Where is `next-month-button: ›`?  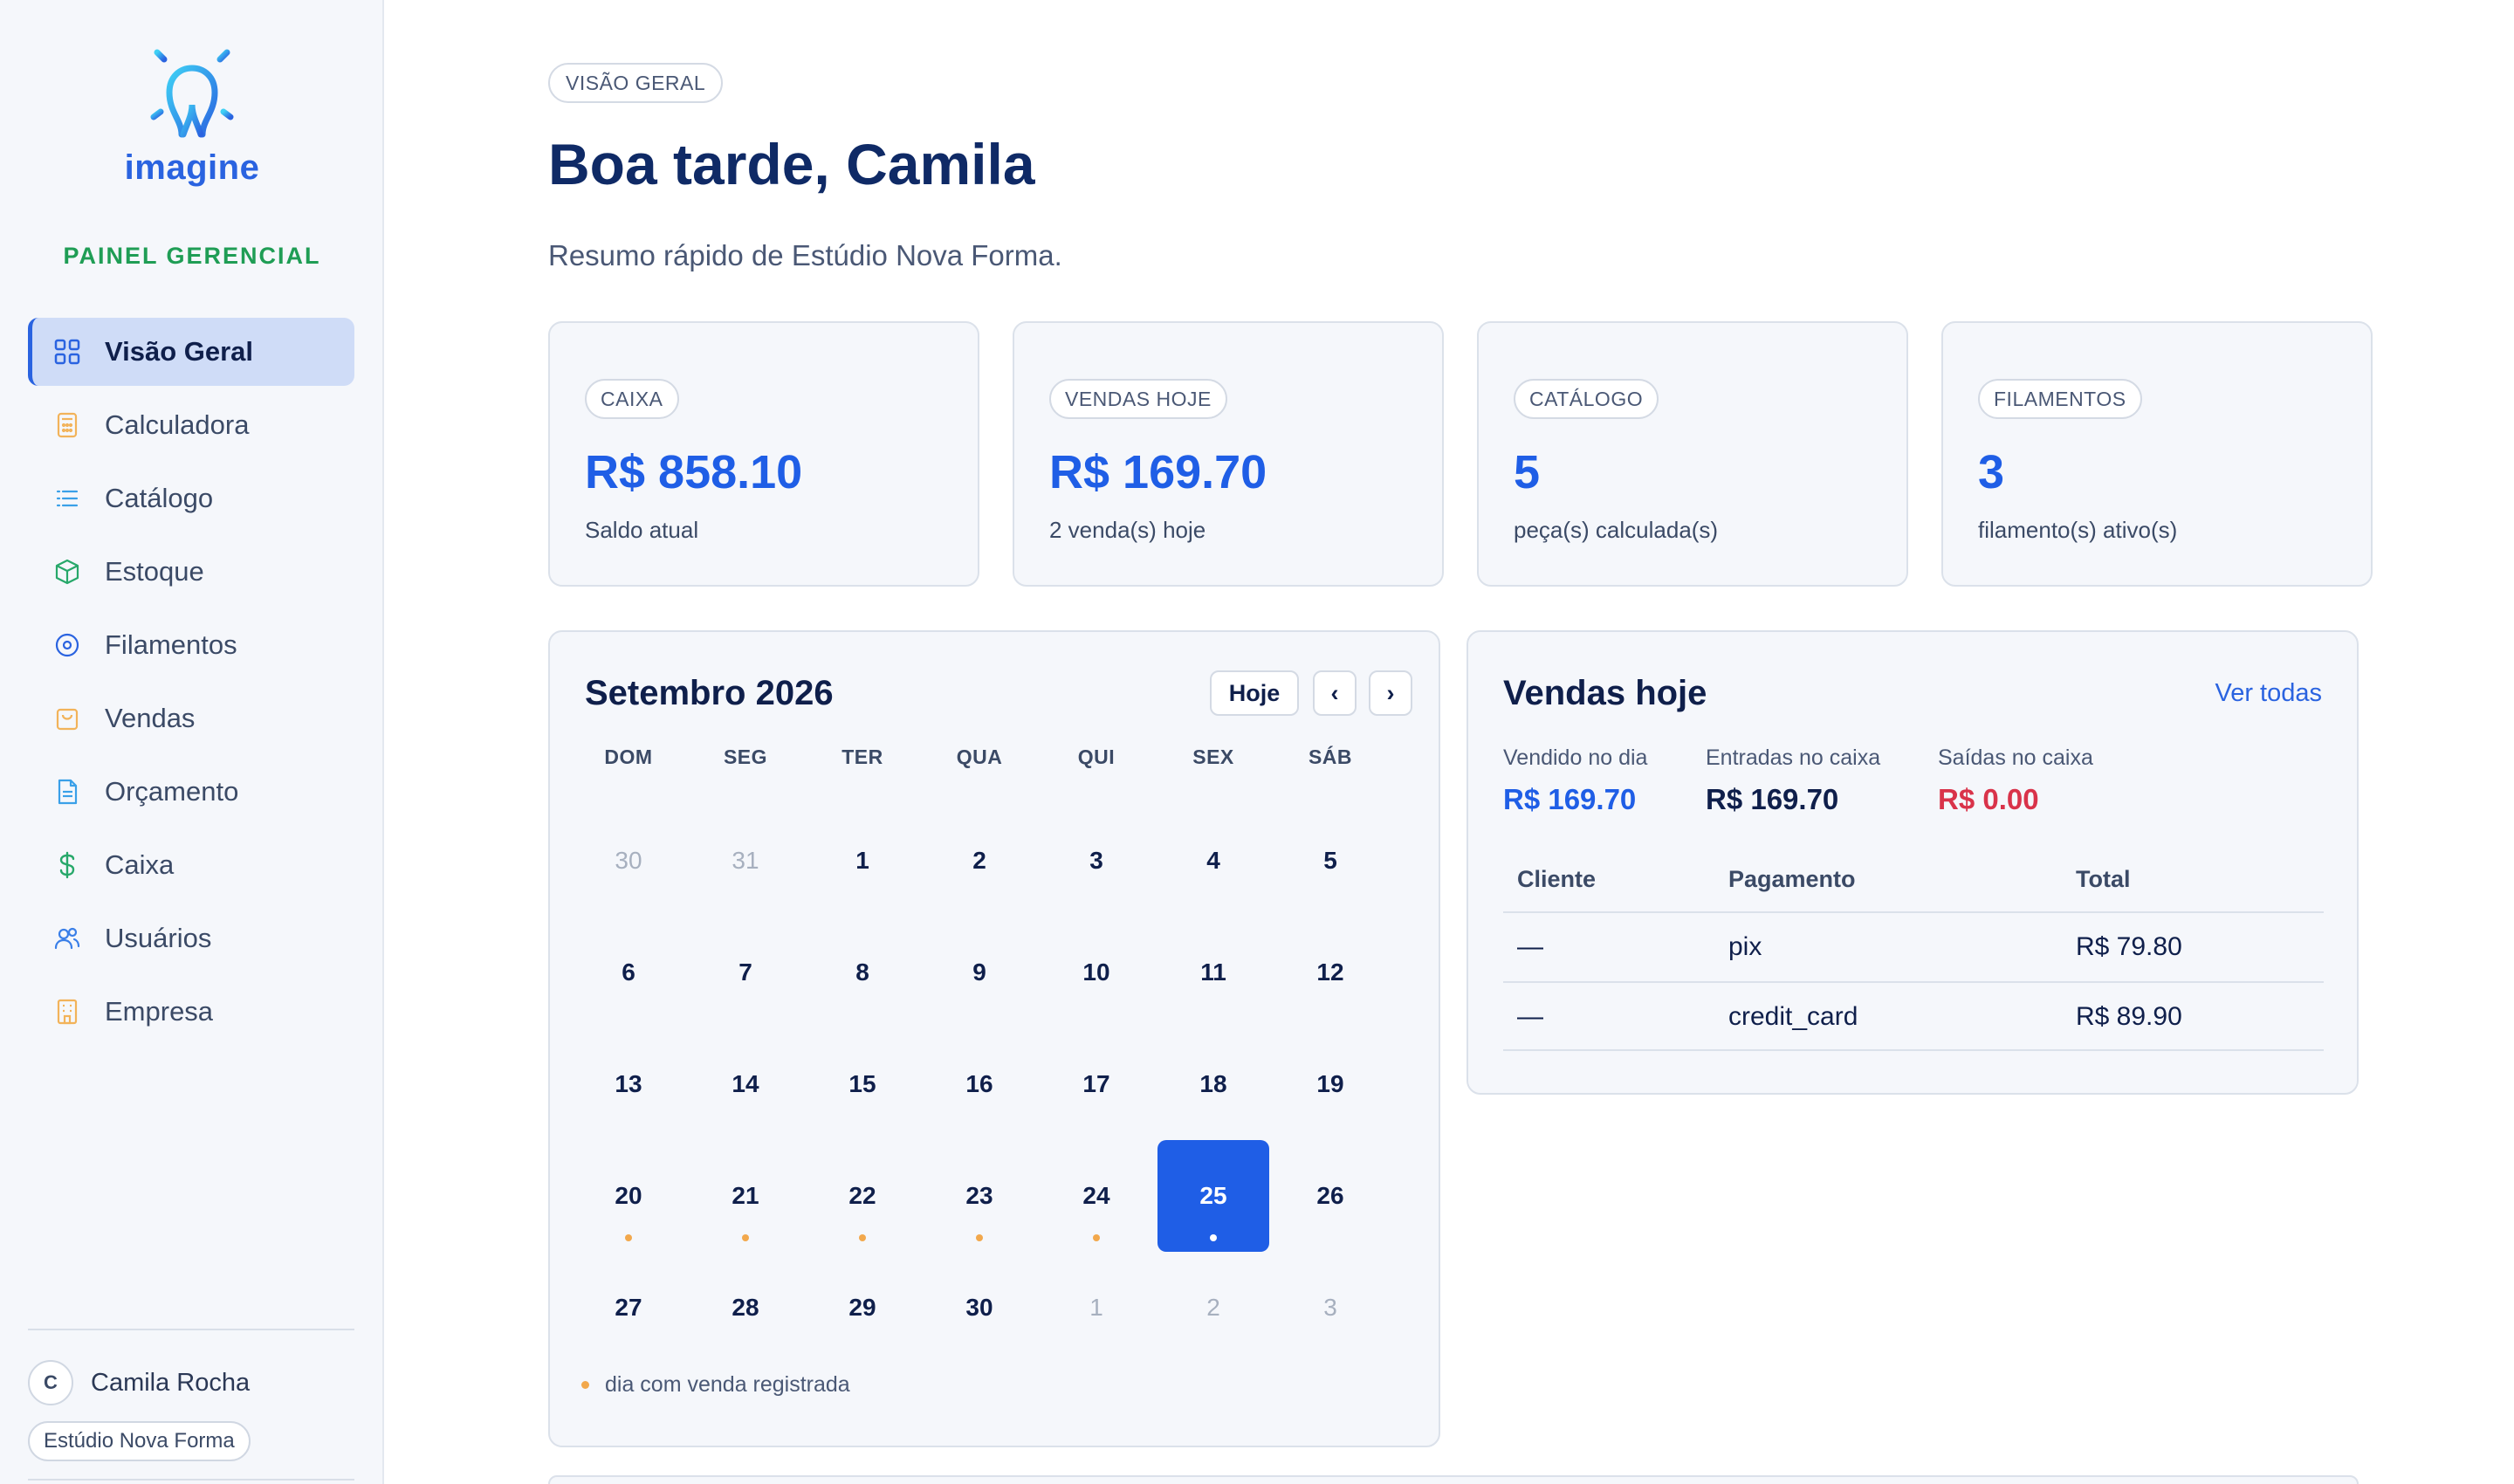
next-month-button: › is located at coordinates (1390, 693).